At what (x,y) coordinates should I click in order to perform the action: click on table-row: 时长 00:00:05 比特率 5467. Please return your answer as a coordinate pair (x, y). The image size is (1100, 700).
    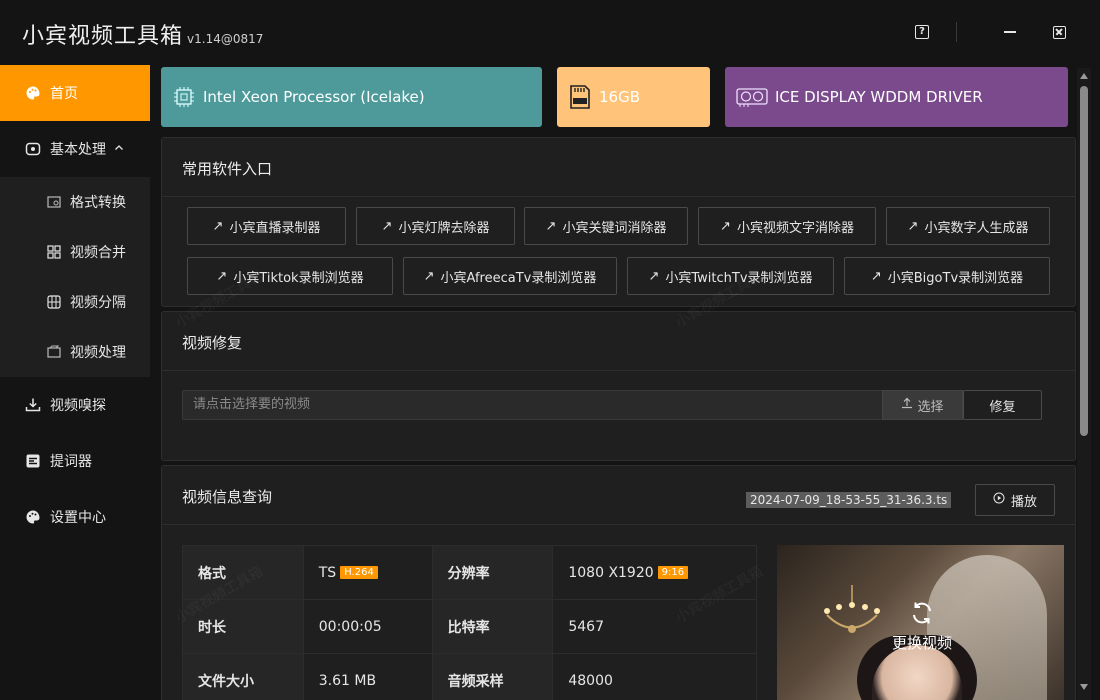
    Looking at the image, I should click on (469, 626).